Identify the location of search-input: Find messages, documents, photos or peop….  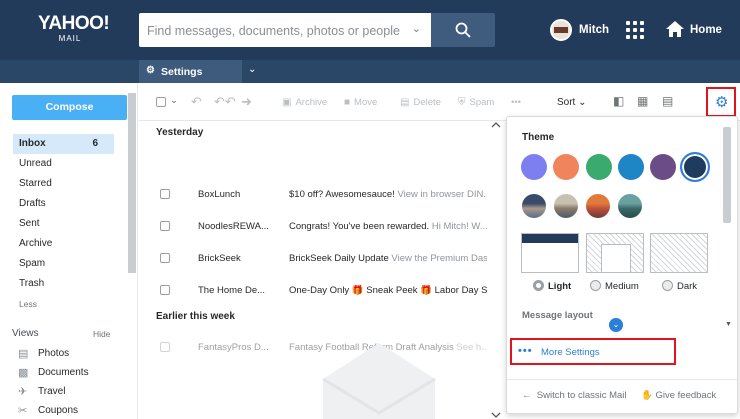
(285, 30).